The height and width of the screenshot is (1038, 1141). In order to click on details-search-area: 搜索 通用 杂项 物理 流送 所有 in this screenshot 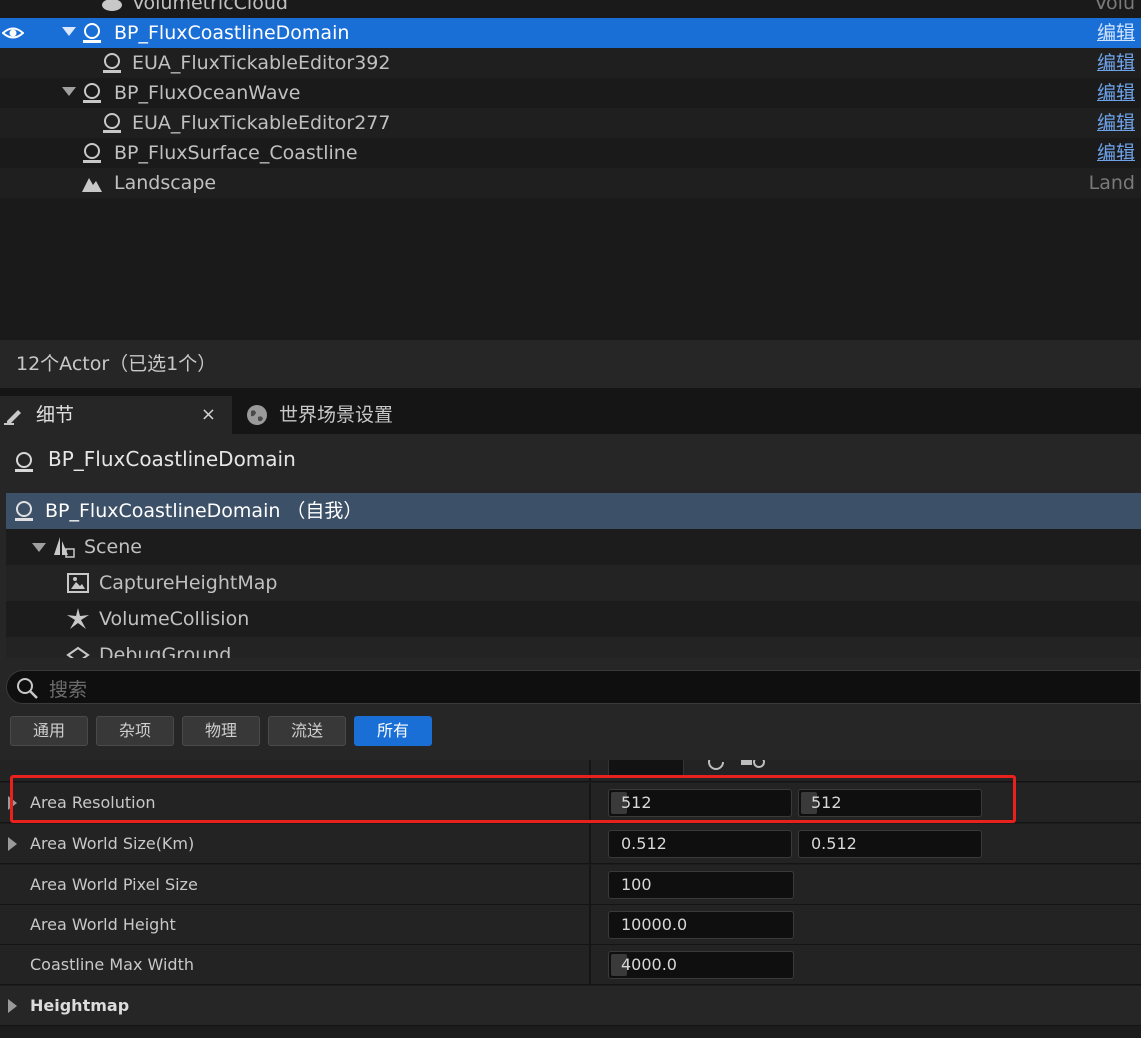, I will do `click(570, 709)`.